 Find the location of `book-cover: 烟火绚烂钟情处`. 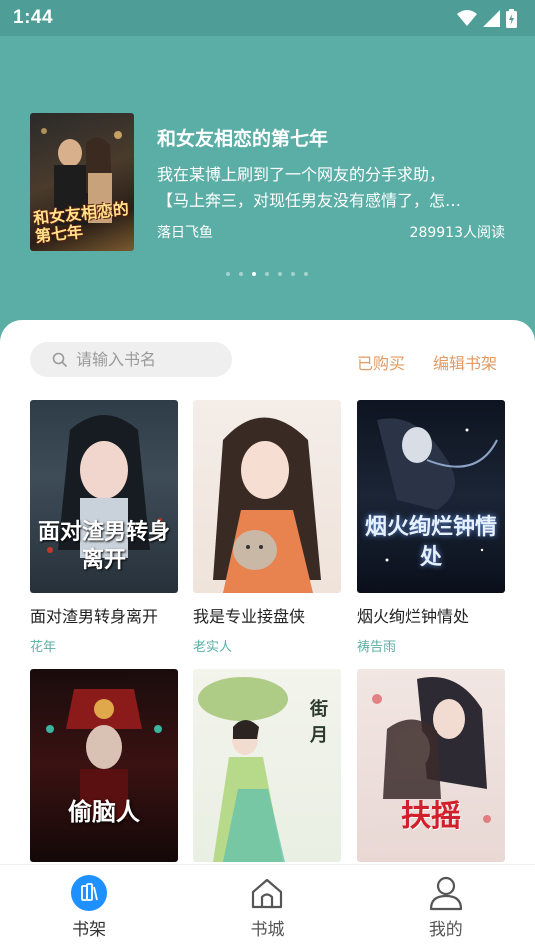

book-cover: 烟火绚烂钟情处 is located at coordinates (431, 496).